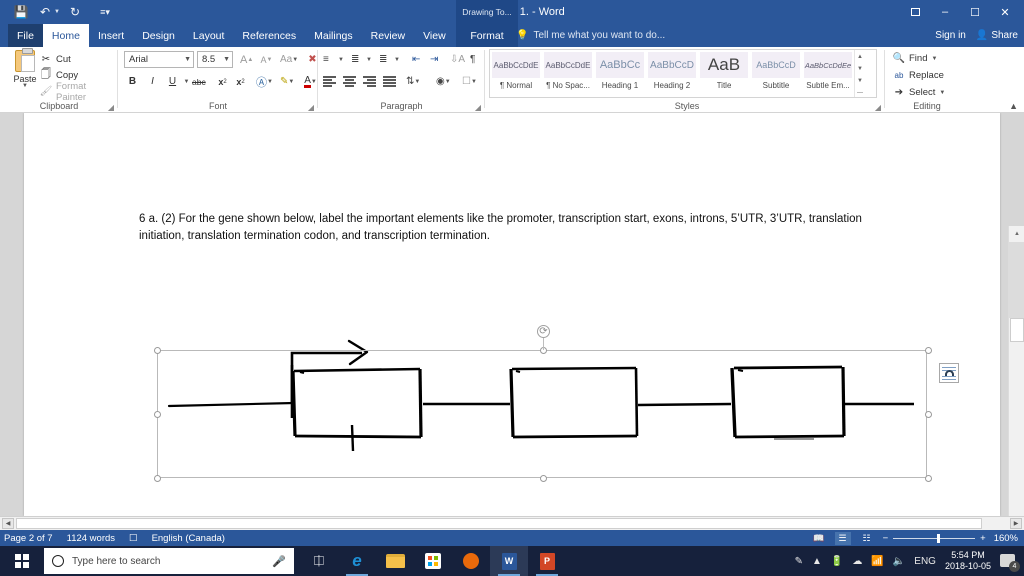 The width and height of the screenshot is (1024, 576). I want to click on styles-scroll-down-icon: ▼, so click(860, 69).